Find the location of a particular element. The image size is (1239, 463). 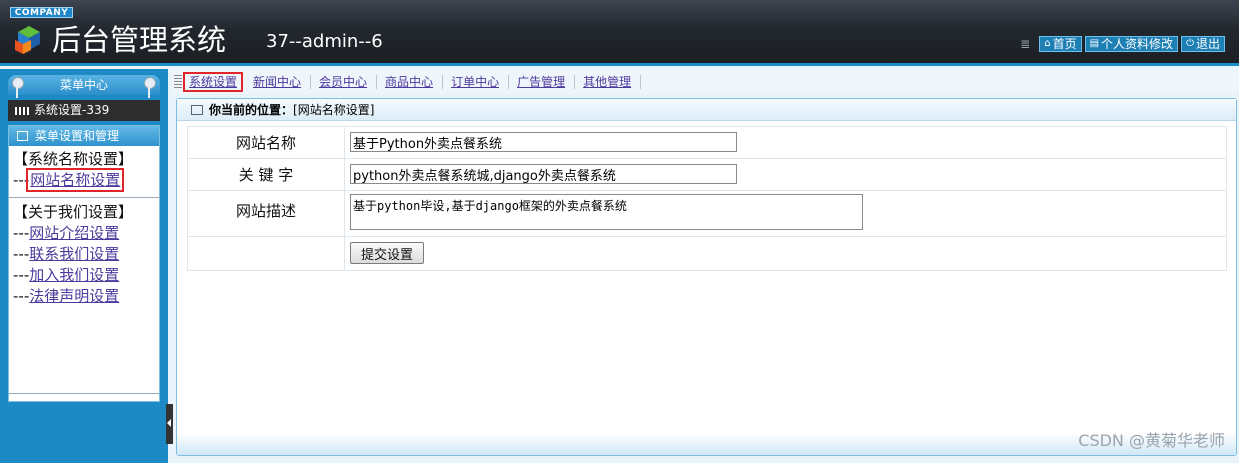

menu-item-contact: ---联系我们设置 is located at coordinates (86, 254).